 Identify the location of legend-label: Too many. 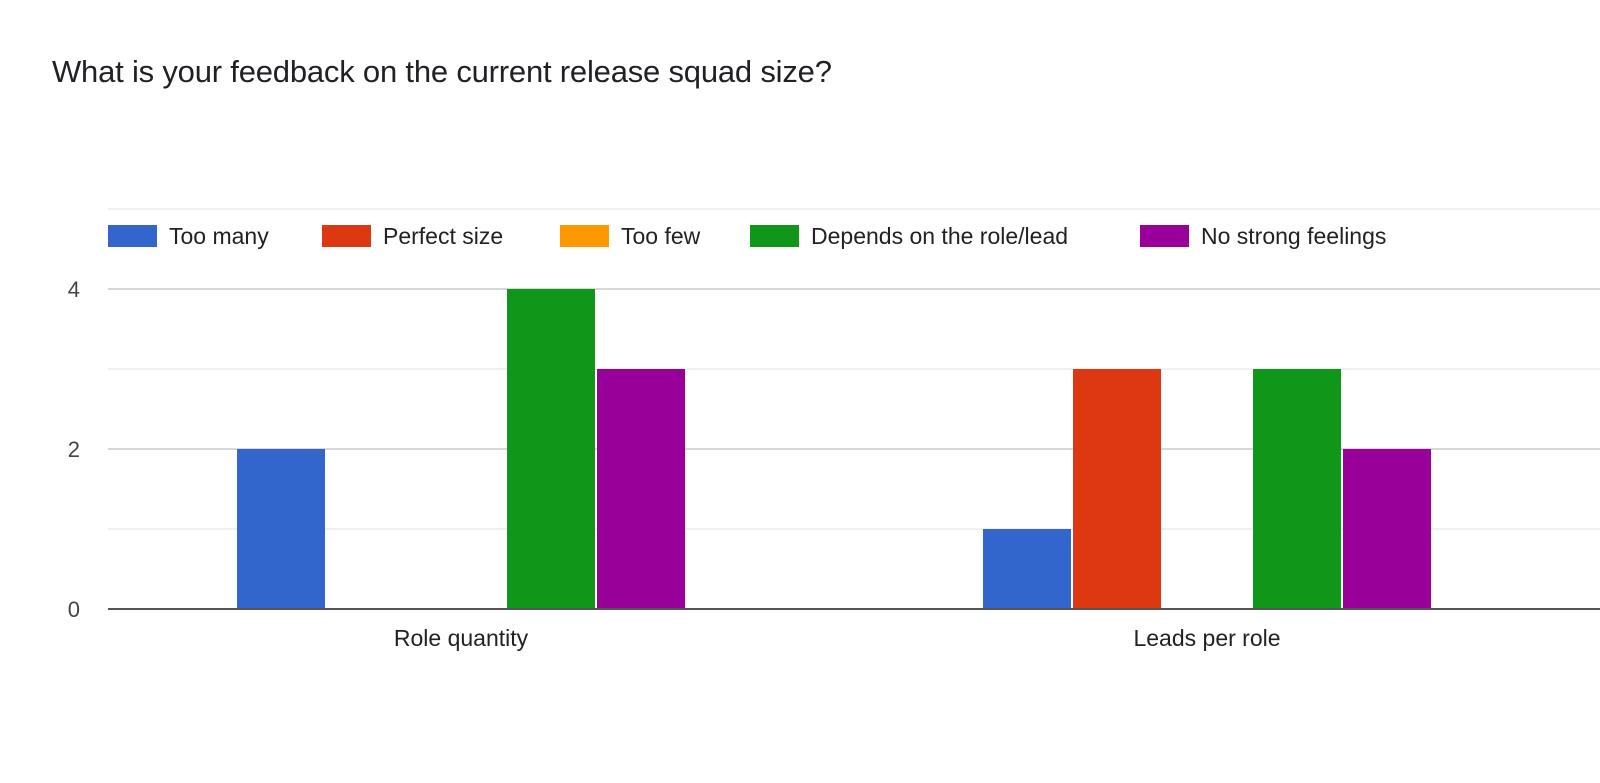
(219, 236).